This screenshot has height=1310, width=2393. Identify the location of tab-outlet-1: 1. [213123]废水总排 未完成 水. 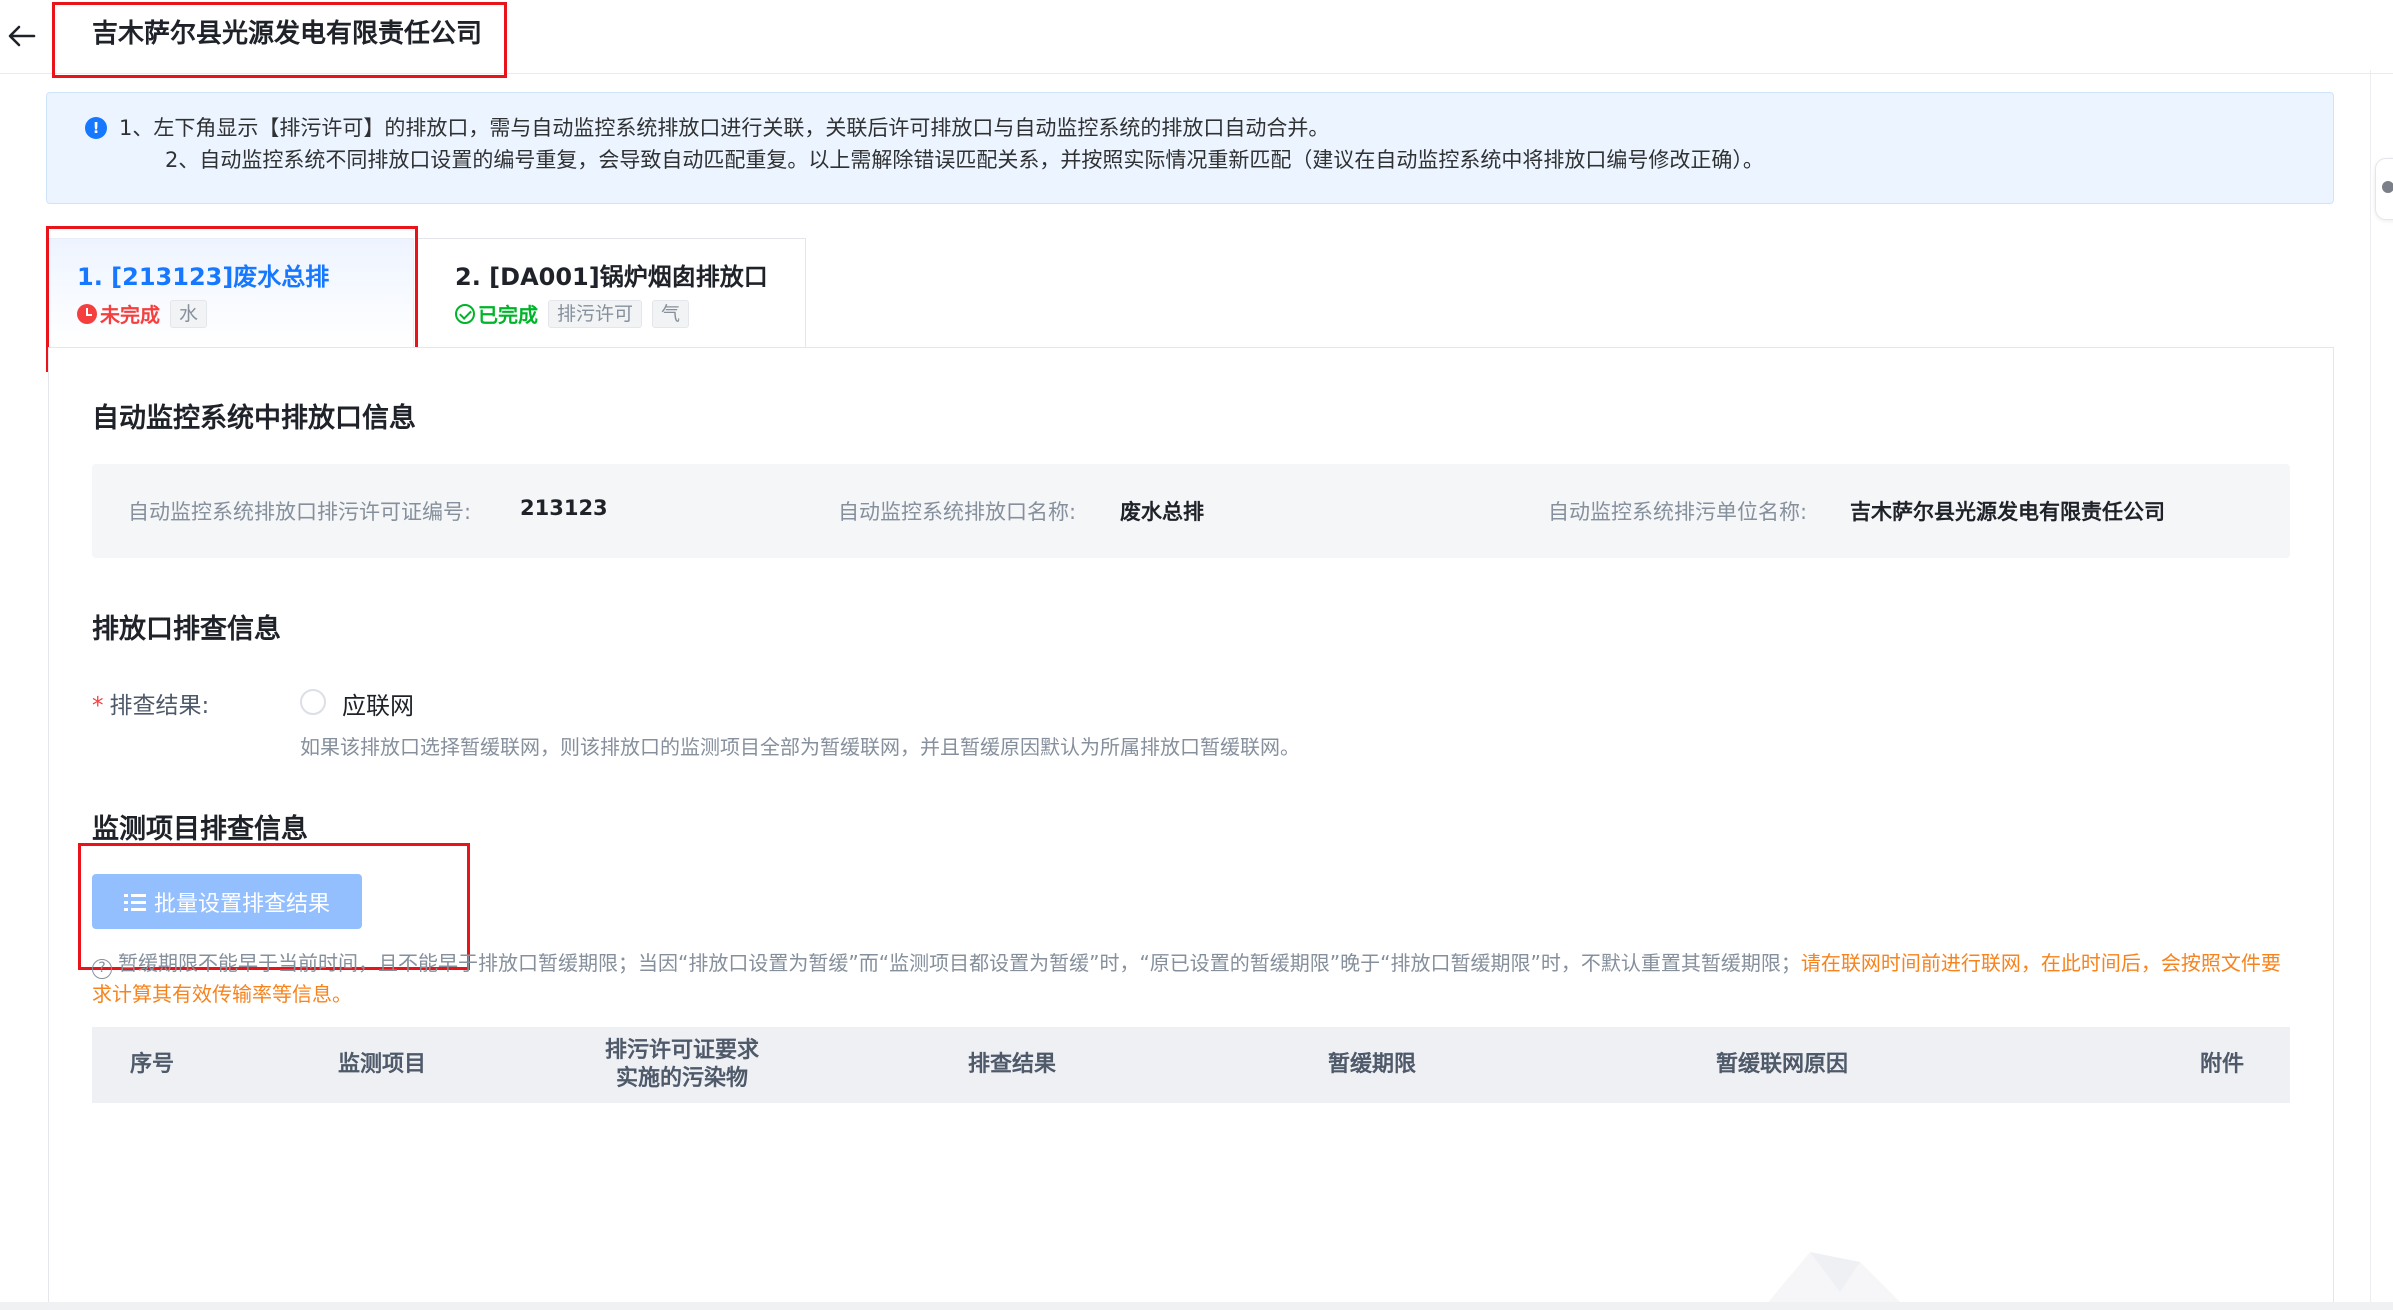
(231, 293).